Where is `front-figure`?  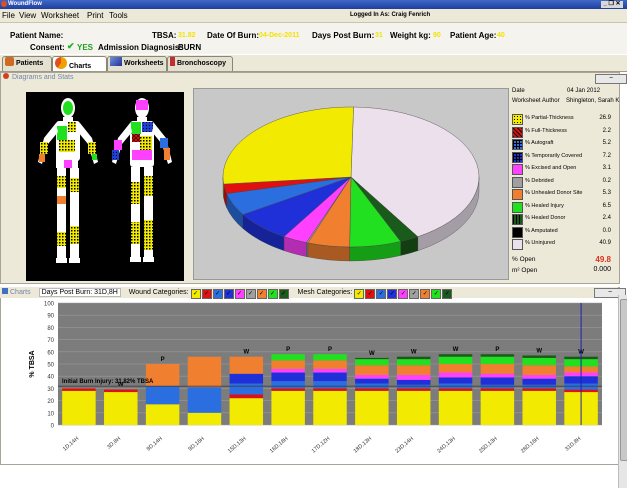 front-figure is located at coordinates (68, 180).